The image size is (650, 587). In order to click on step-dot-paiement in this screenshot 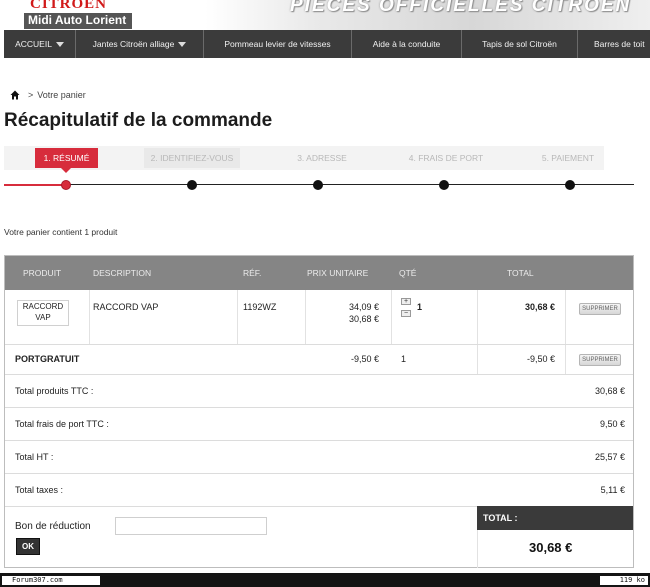, I will do `click(570, 185)`.